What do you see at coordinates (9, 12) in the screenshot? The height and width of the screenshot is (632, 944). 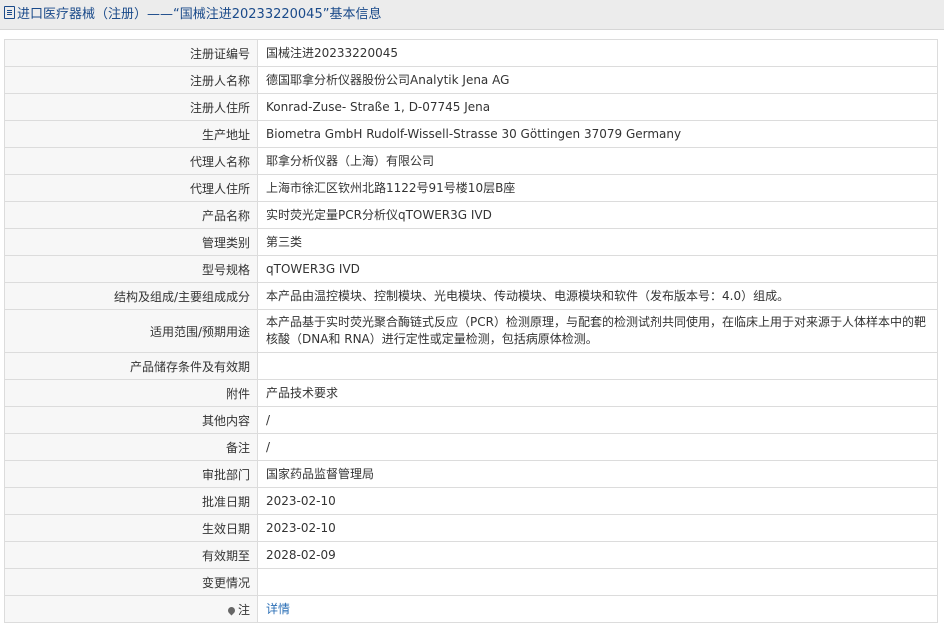 I see `document-icon` at bounding box center [9, 12].